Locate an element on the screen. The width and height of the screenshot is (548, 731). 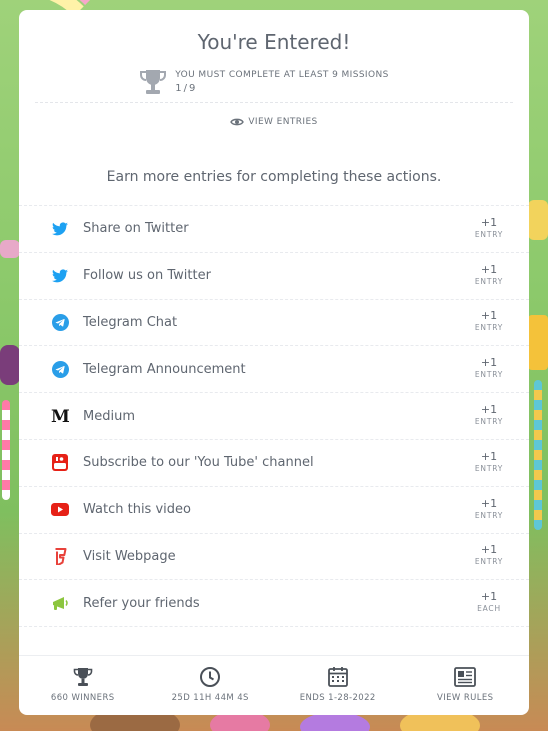
view-rules-link: VIEW RULES is located at coordinates (465, 698).